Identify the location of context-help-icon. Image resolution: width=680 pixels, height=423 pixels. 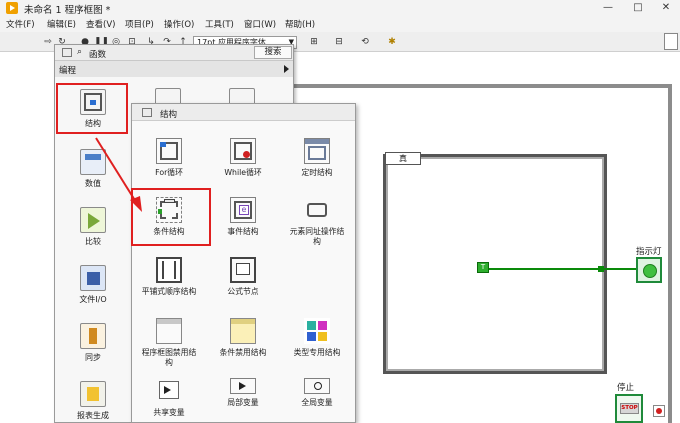
(671, 41).